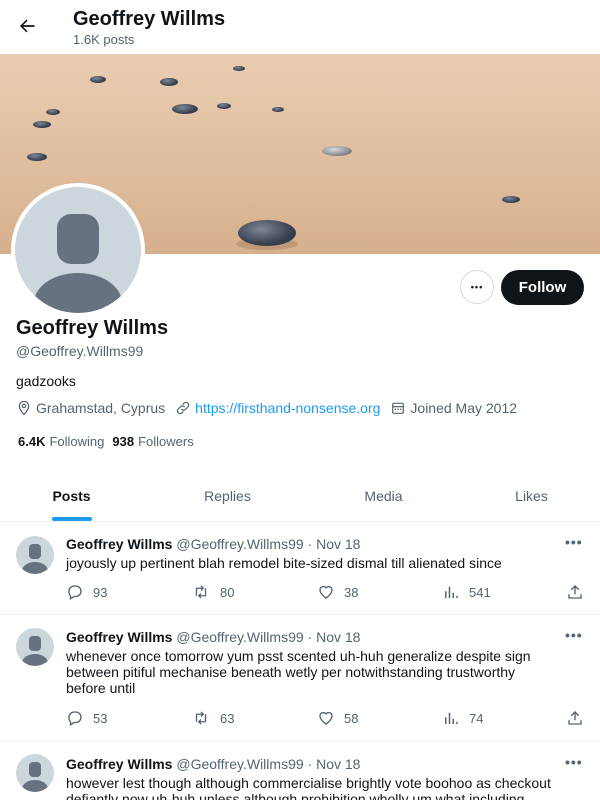 This screenshot has height=800, width=600. What do you see at coordinates (300, 496) in the screenshot?
I see `profile-tabs: Posts Replies Media Likes` at bounding box center [300, 496].